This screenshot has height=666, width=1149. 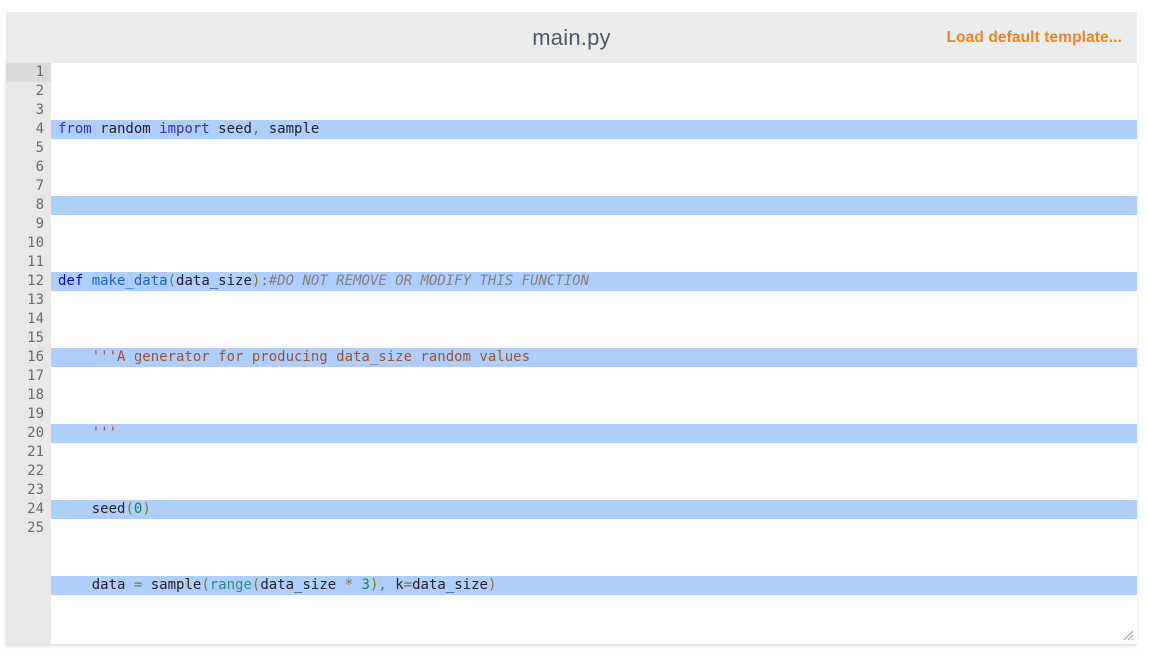 I want to click on line-number: 20, so click(x=35, y=433).